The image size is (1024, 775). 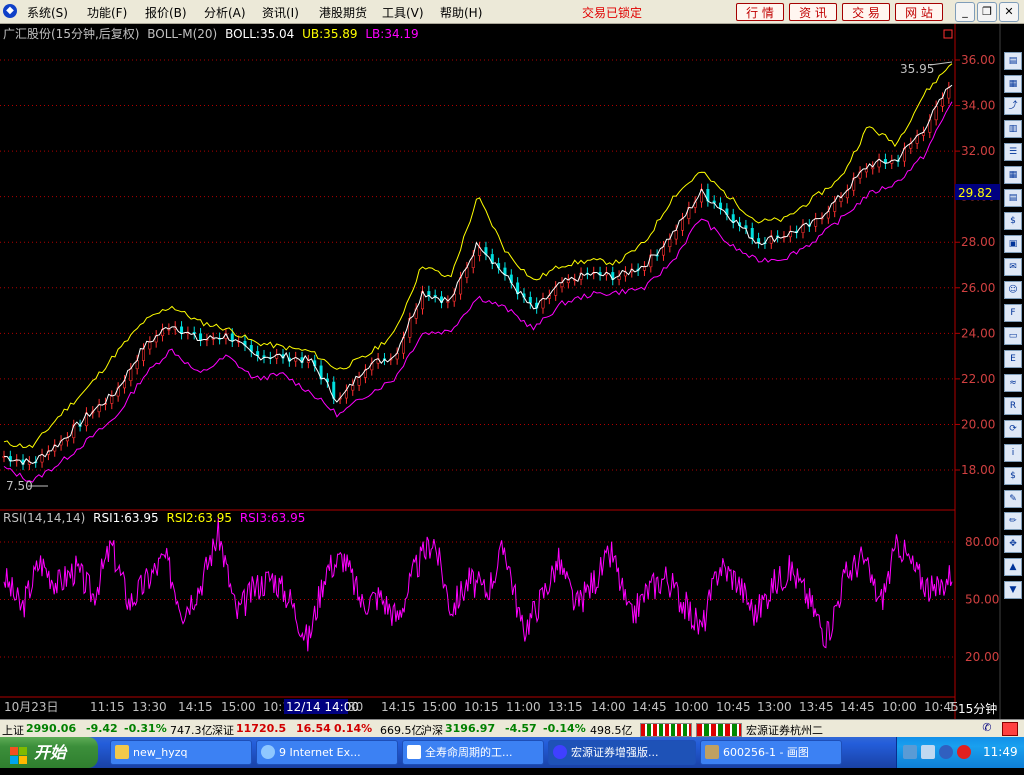 What do you see at coordinates (733, 707) in the screenshot?
I see `time-tick-label: 10:45` at bounding box center [733, 707].